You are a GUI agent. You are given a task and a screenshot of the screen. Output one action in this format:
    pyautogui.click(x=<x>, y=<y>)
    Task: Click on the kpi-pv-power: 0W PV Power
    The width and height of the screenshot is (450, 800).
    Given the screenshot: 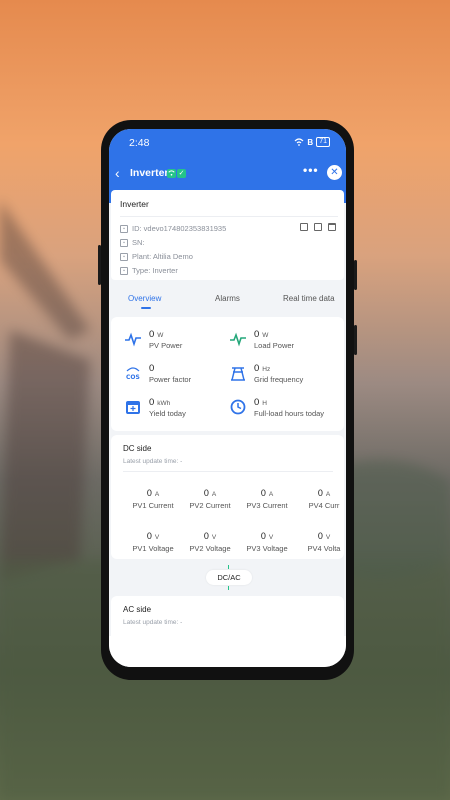 What is the action you would take?
    pyautogui.click(x=173, y=340)
    